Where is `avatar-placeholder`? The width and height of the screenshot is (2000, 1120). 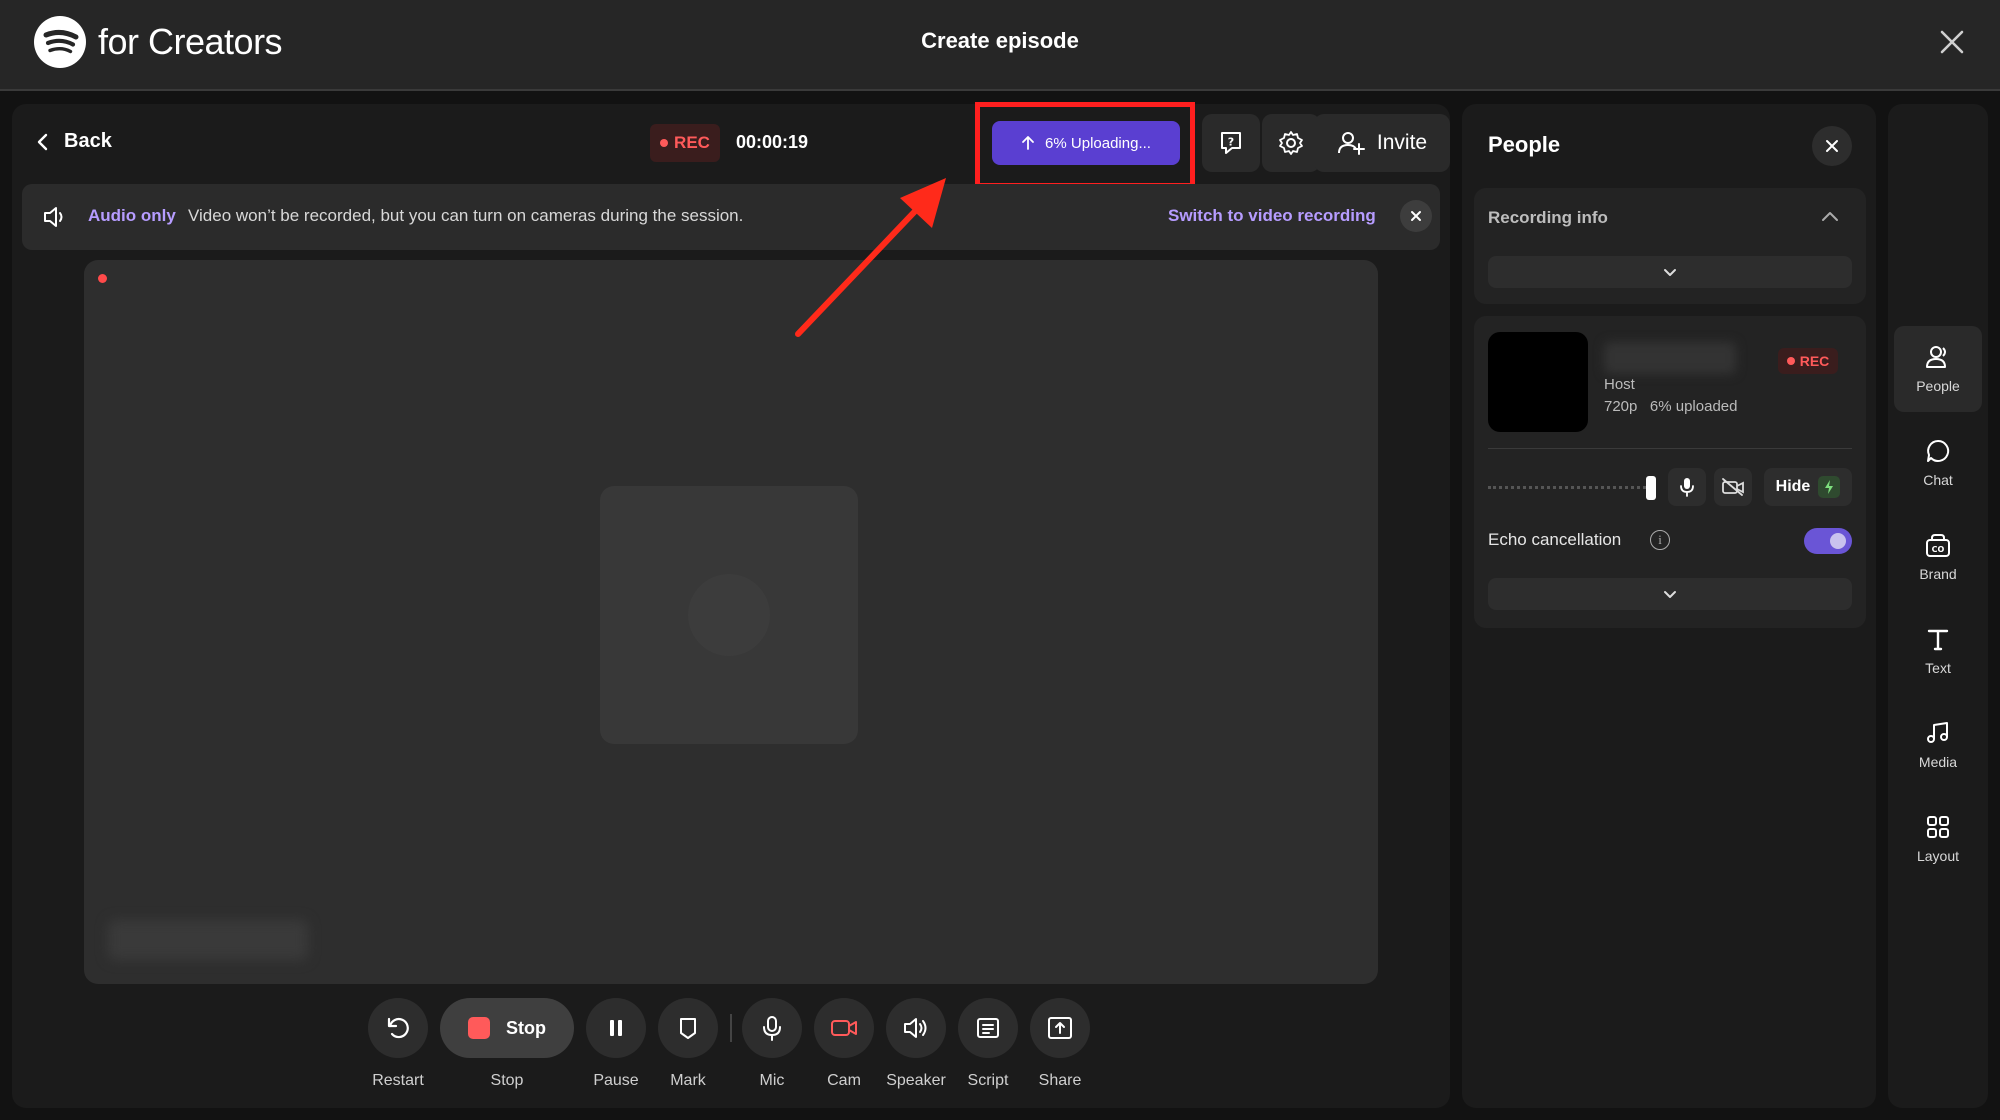
avatar-placeholder is located at coordinates (729, 615).